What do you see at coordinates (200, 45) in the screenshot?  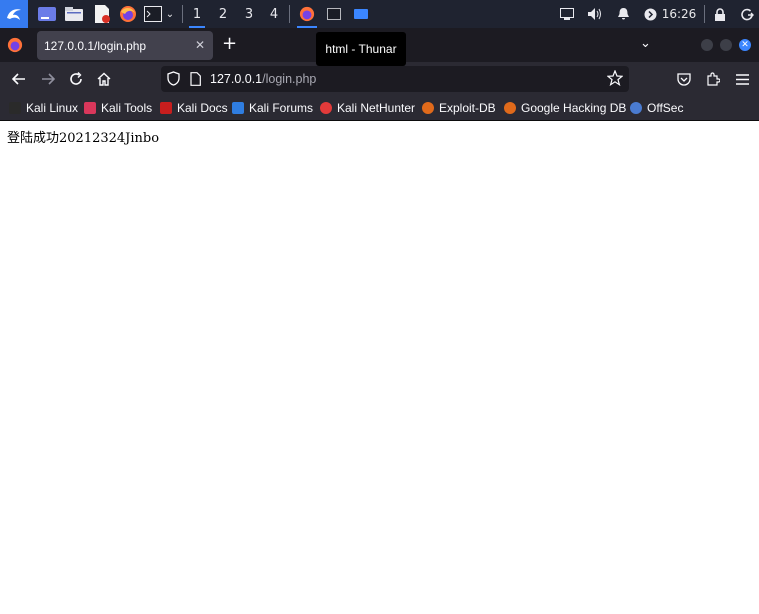 I see `close-tab-icon: ✕` at bounding box center [200, 45].